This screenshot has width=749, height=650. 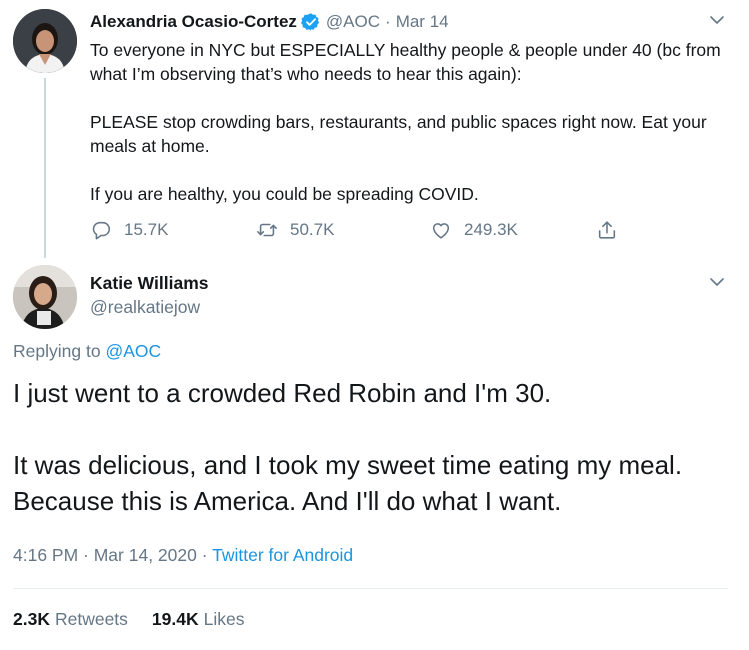 What do you see at coordinates (267, 230) in the screenshot?
I see `retweet-icon` at bounding box center [267, 230].